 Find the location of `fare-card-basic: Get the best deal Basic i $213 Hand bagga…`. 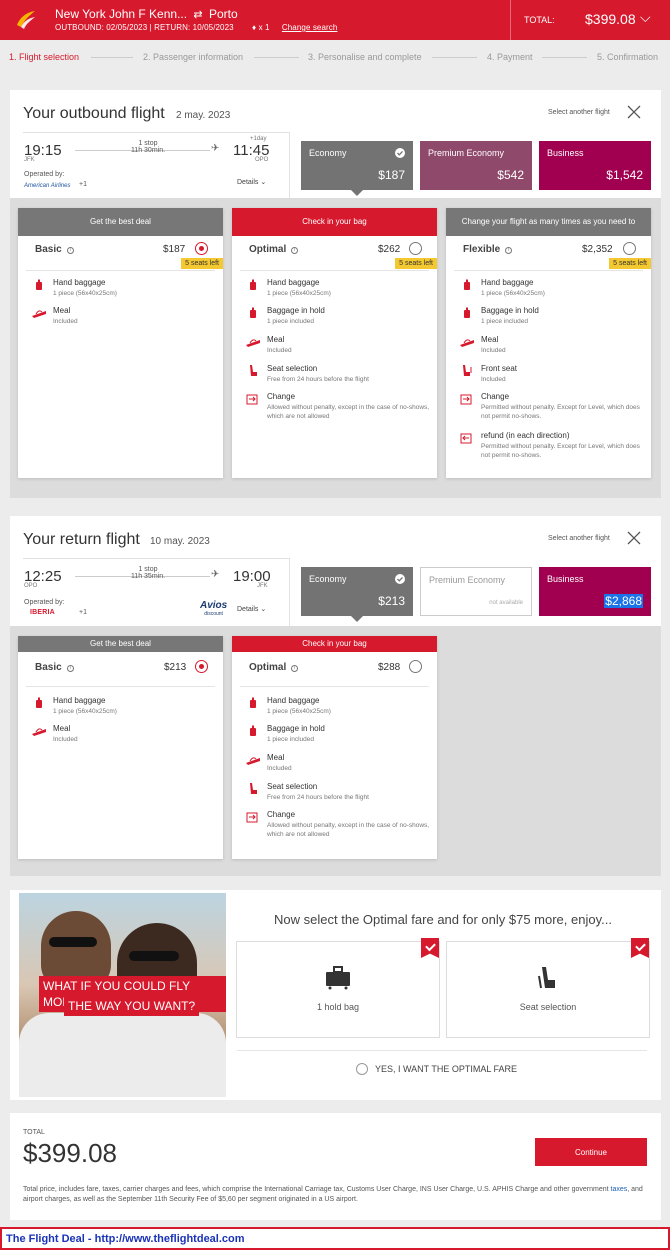

fare-card-basic: Get the best deal Basic i $213 Hand bagga… is located at coordinates (120, 747).